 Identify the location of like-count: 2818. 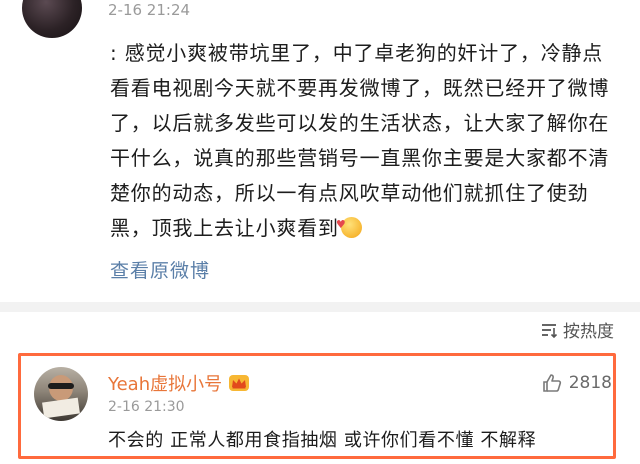
(590, 383).